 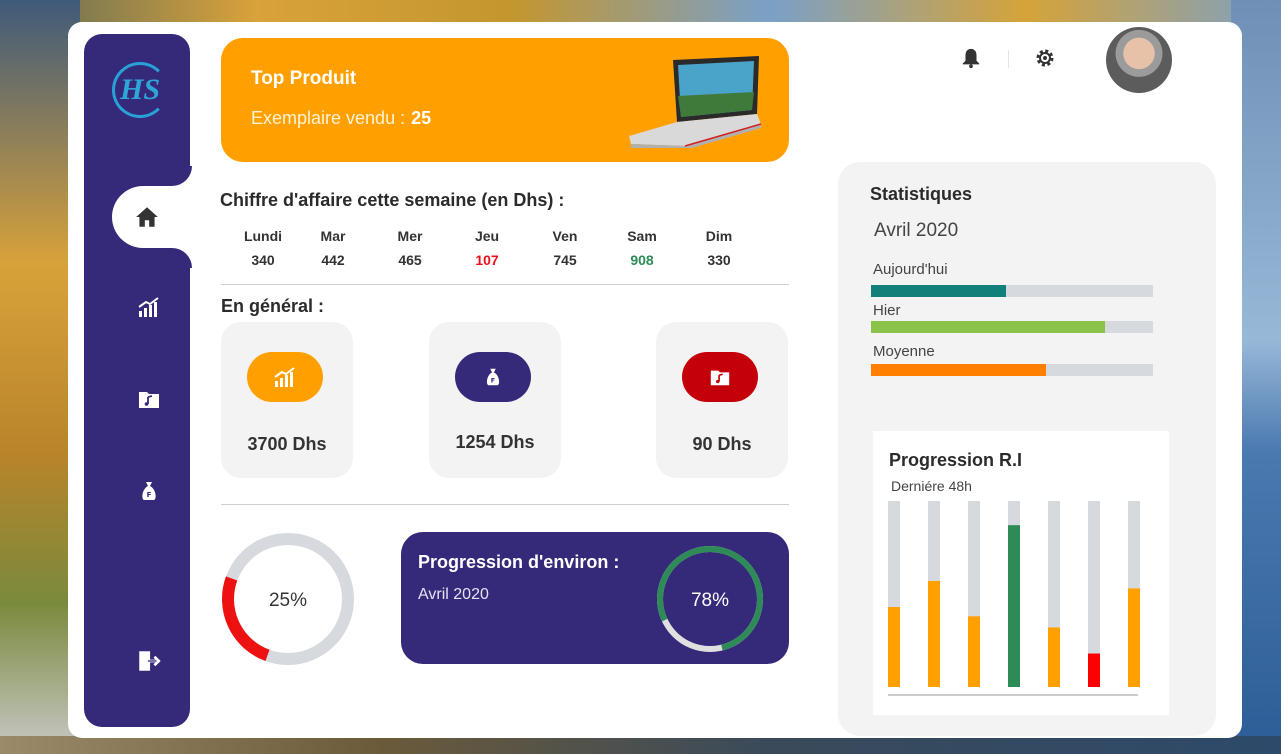 What do you see at coordinates (140, 90) in the screenshot?
I see `logo: HS` at bounding box center [140, 90].